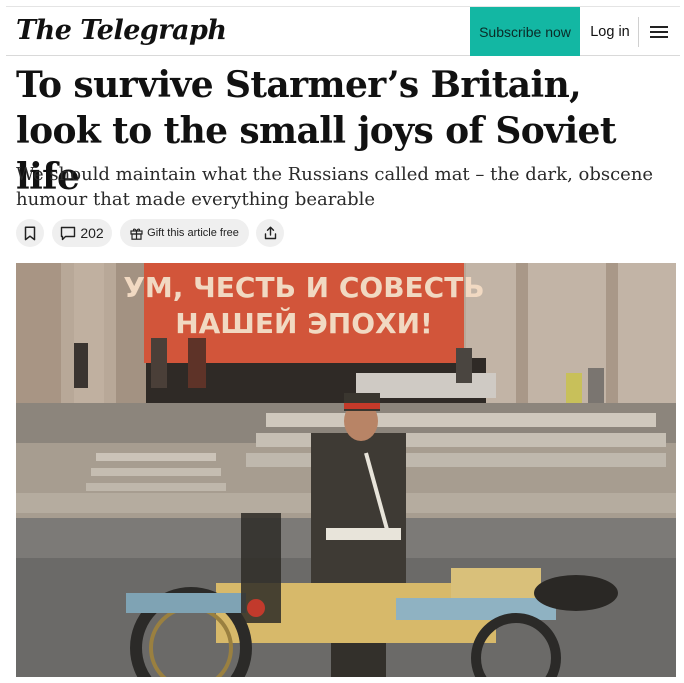 The image size is (684, 683). What do you see at coordinates (638, 32) in the screenshot?
I see `header-divider` at bounding box center [638, 32].